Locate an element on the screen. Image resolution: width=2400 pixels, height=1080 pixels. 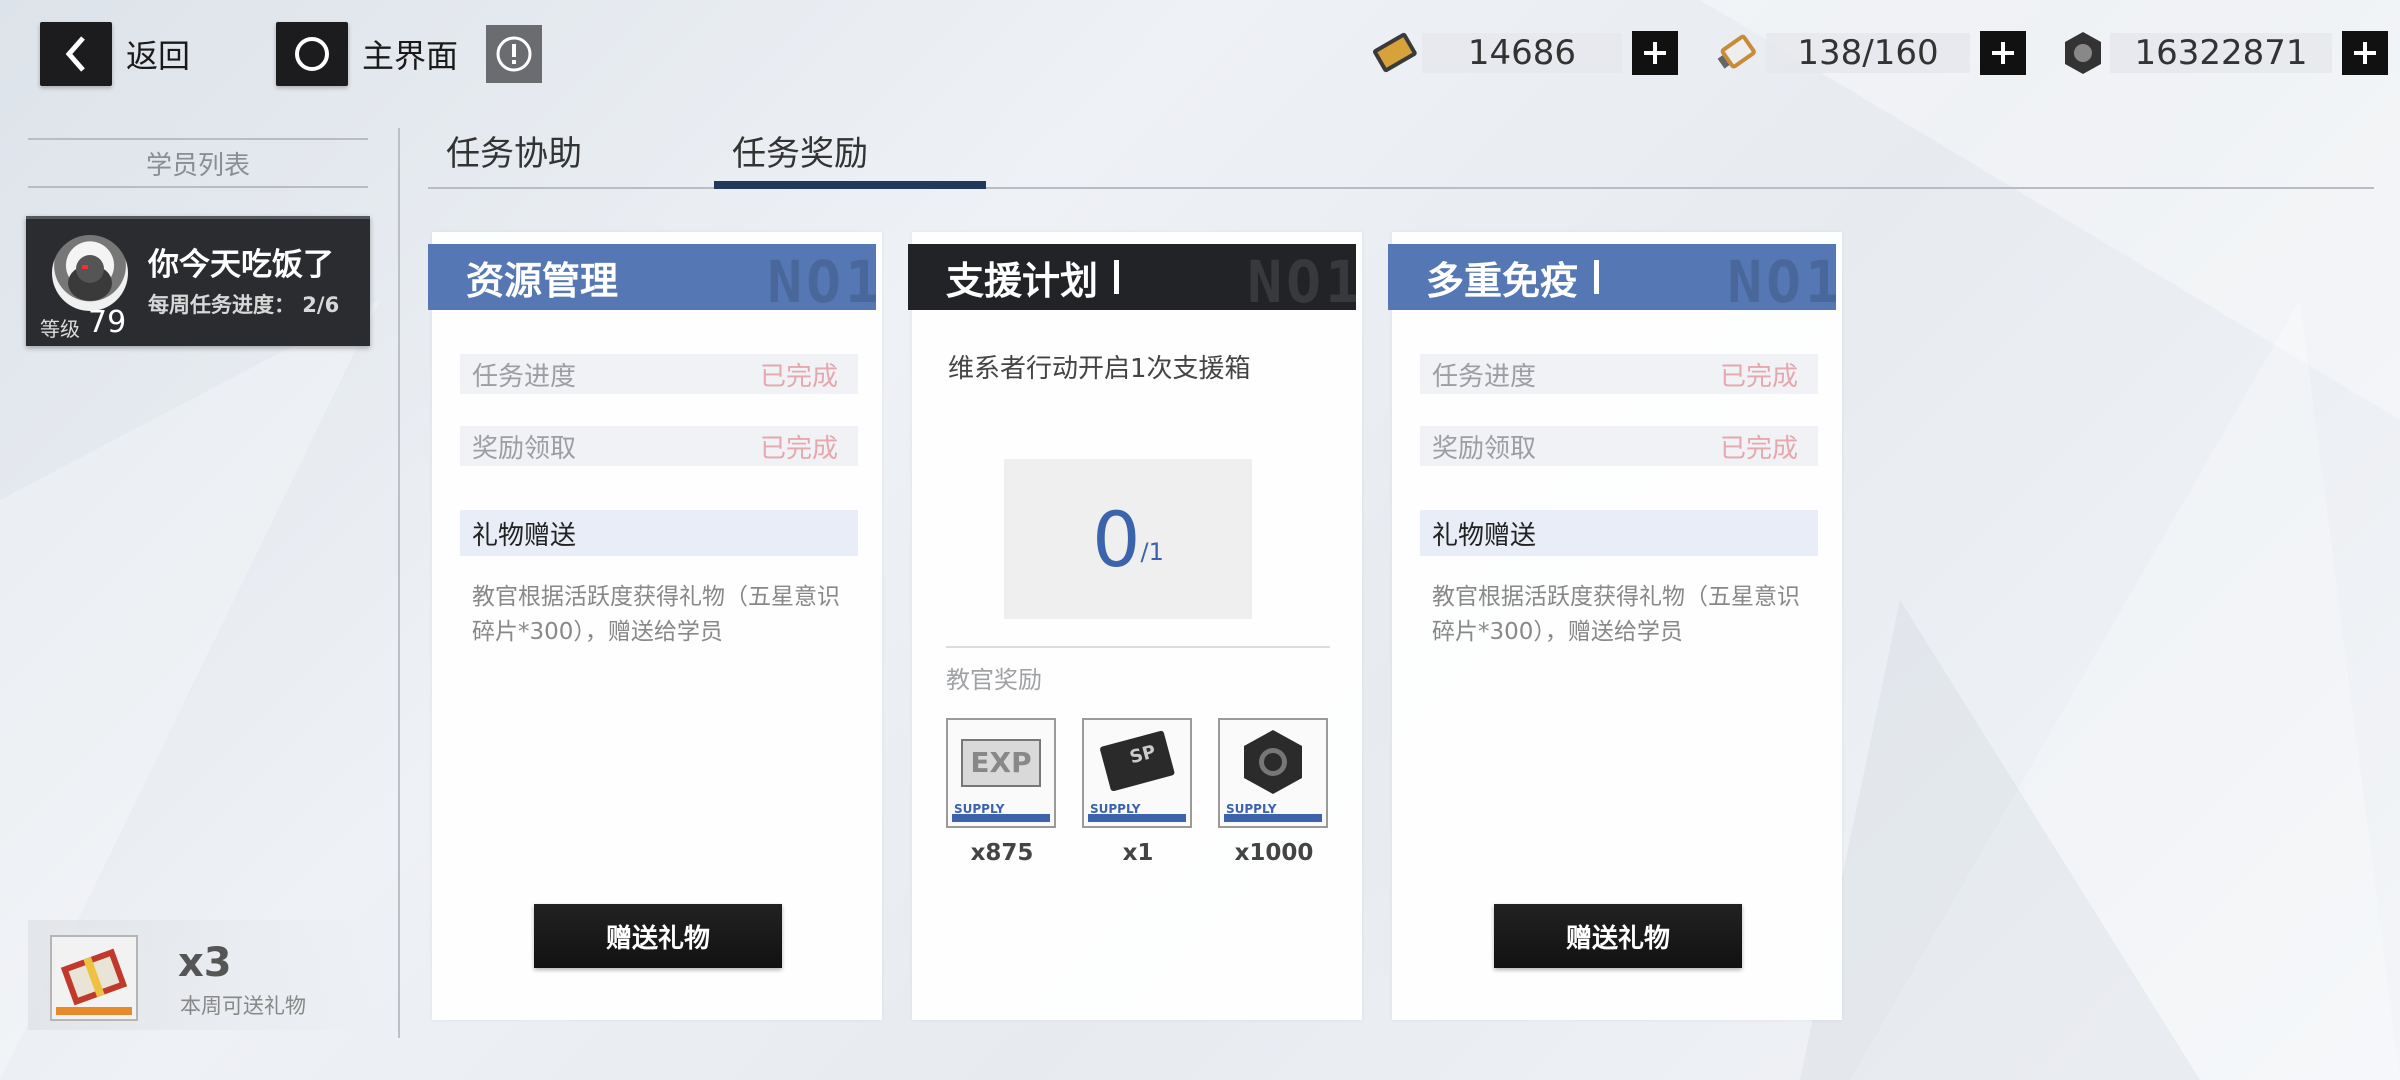
resource-ticket: 14686 is located at coordinates (1522, 53).